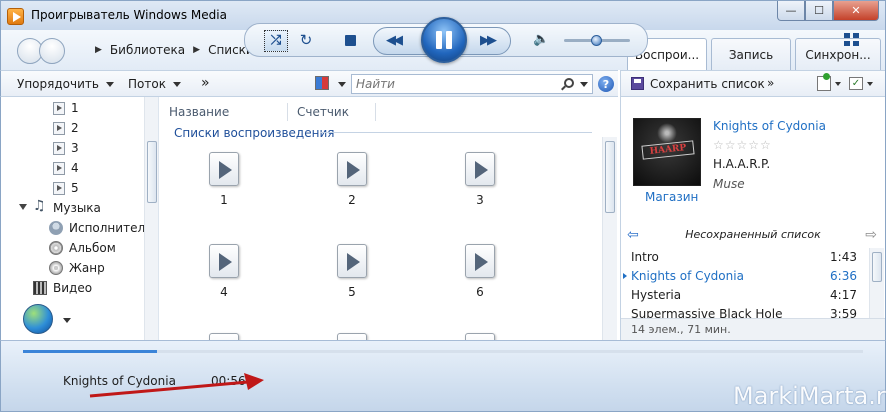  Describe the element at coordinates (66, 188) in the screenshot. I see `sidebar-playlist-5: 5` at that location.